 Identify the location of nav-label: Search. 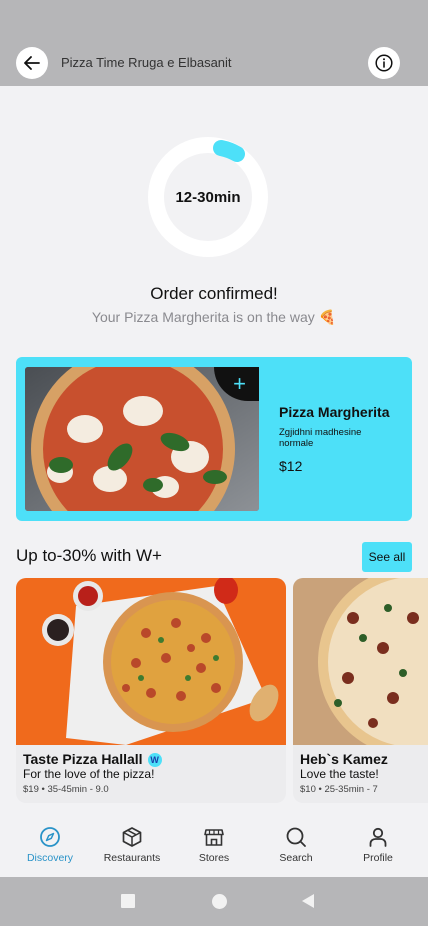
(296, 858).